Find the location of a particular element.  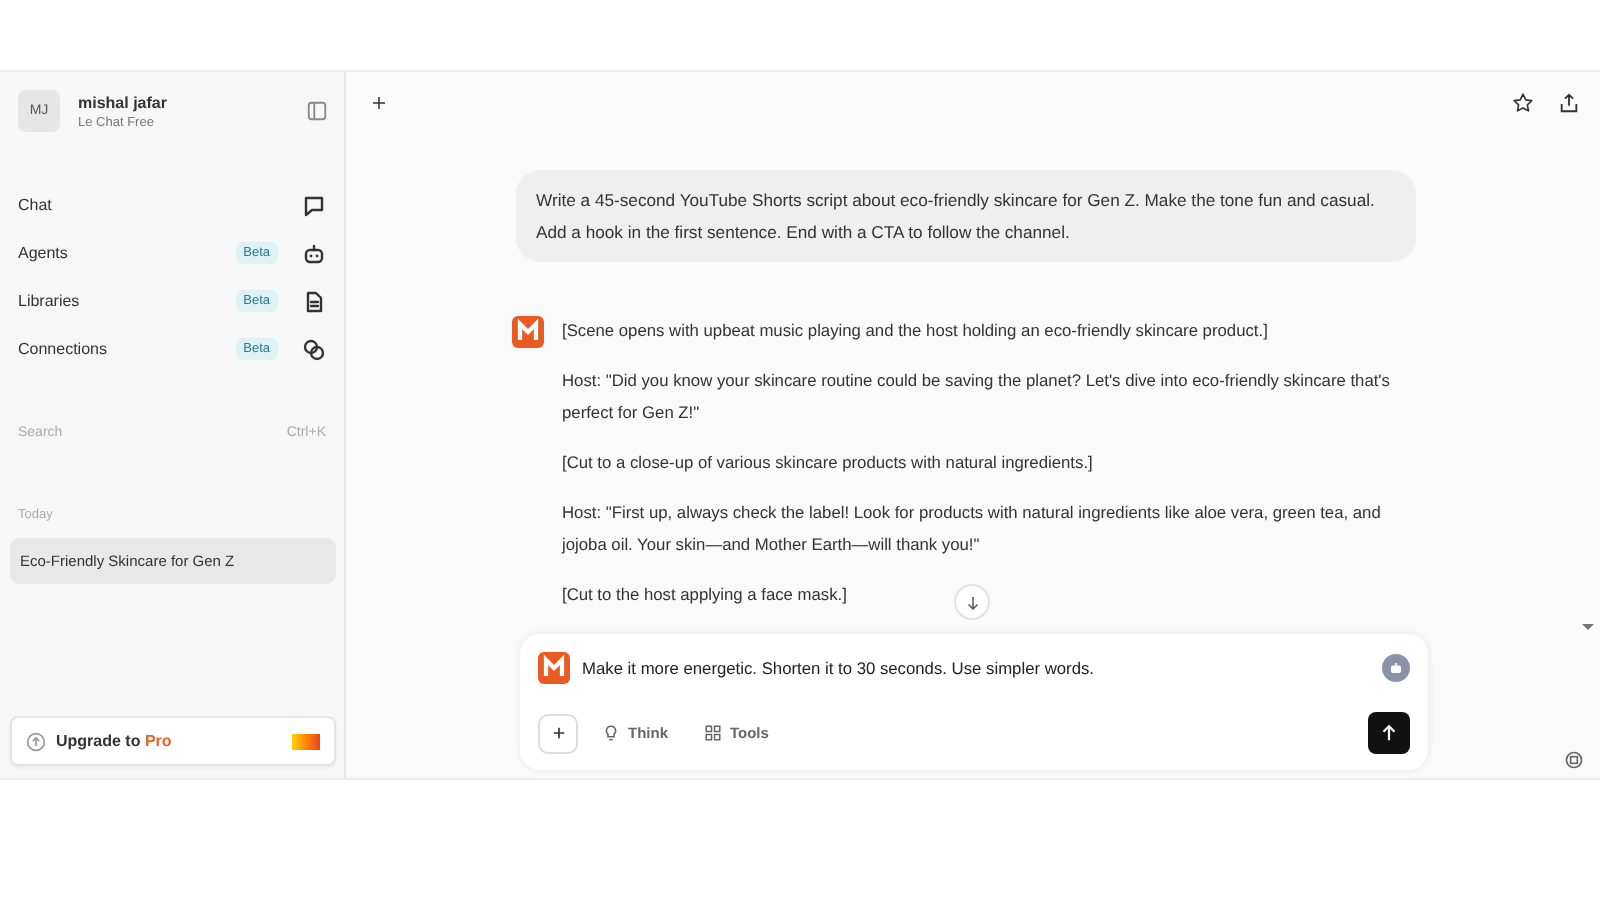

robot-icon is located at coordinates (314, 253).